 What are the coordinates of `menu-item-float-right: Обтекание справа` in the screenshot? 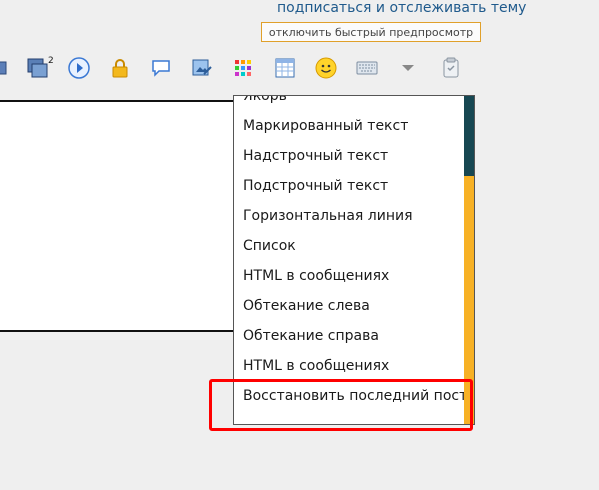 It's located at (349, 336).